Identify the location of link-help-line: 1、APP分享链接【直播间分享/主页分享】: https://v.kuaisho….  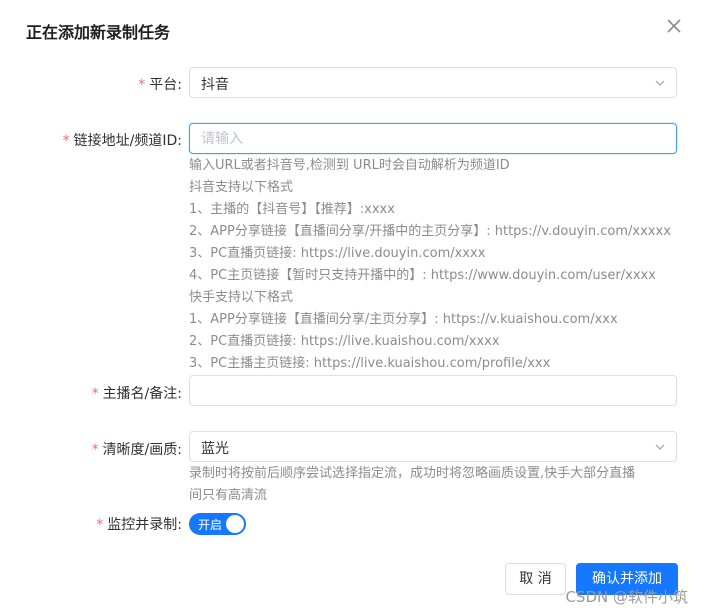
(403, 319).